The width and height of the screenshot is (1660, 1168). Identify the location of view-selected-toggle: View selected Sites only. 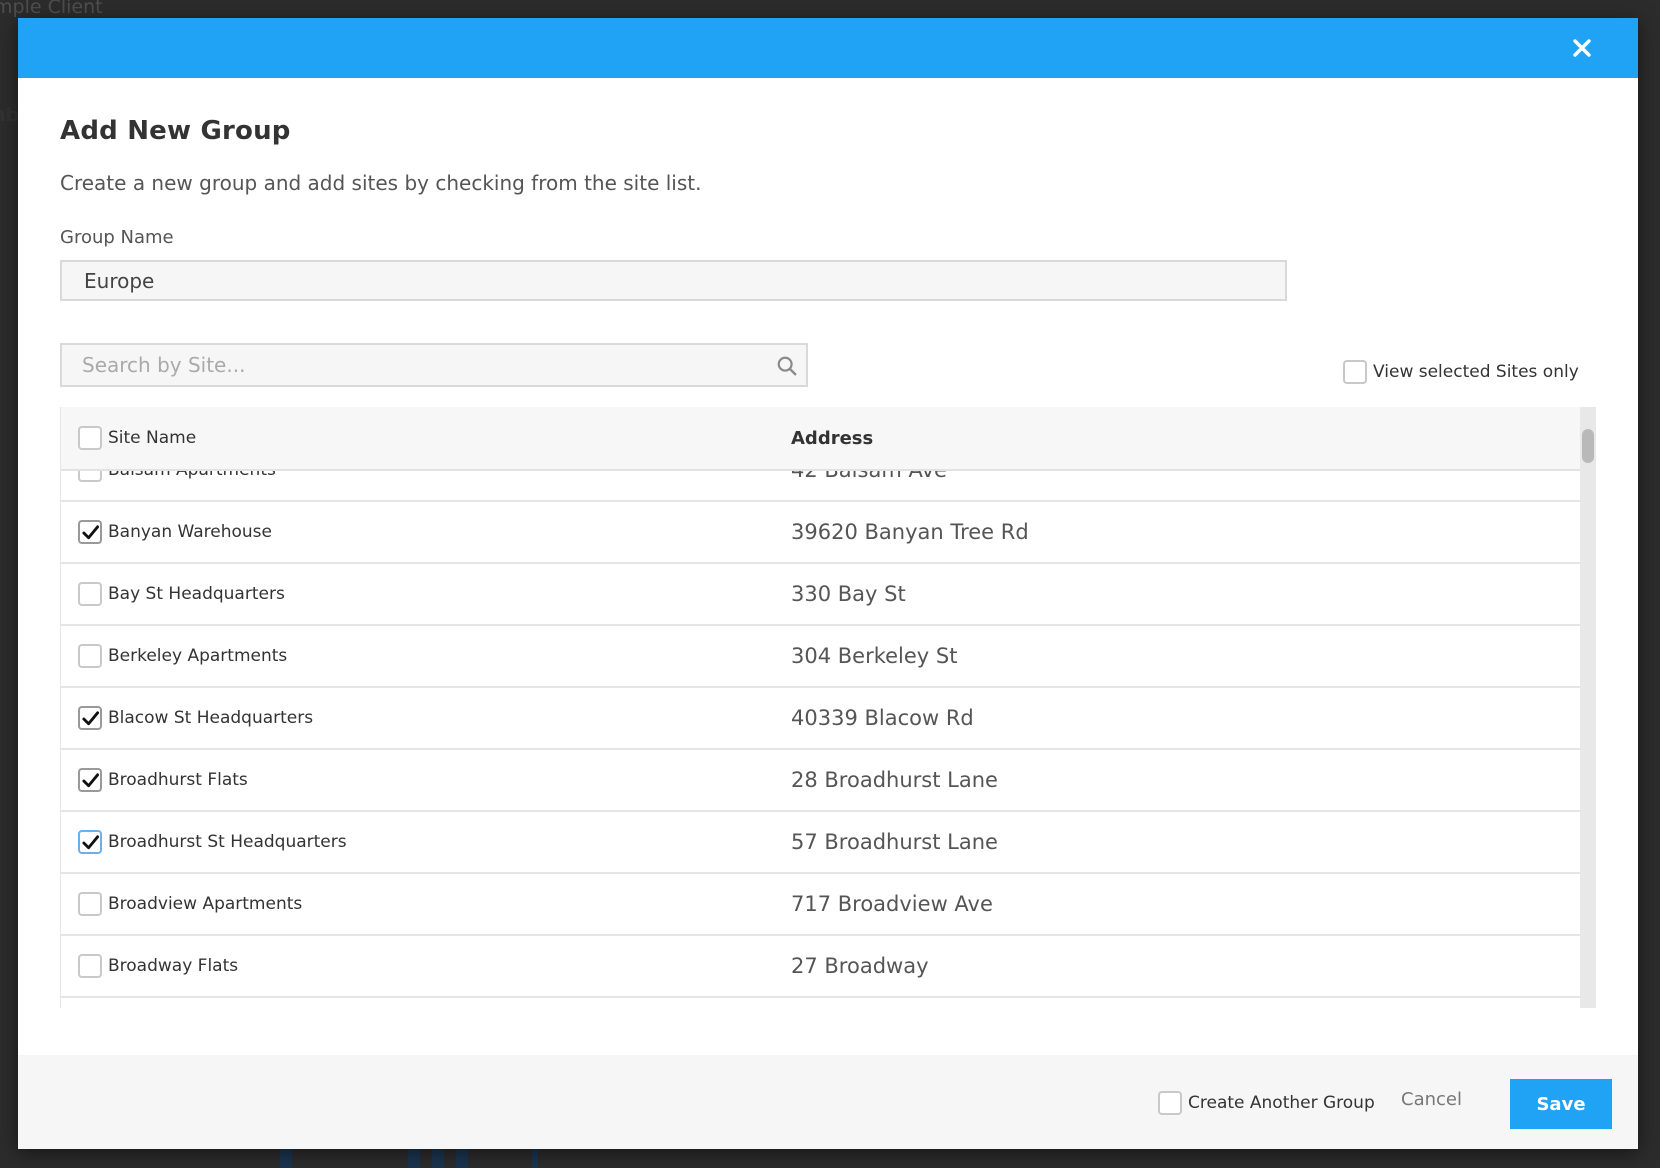
(1461, 372).